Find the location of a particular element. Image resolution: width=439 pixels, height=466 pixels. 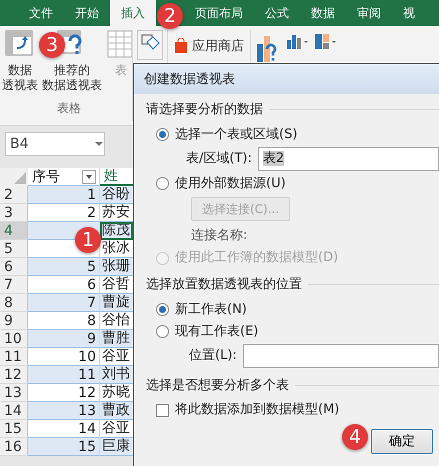

ok-button: 确定 is located at coordinates (402, 441).